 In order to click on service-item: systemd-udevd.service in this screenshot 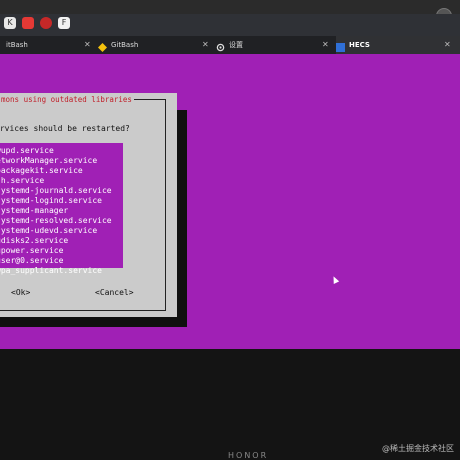, I will do `click(48, 231)`.